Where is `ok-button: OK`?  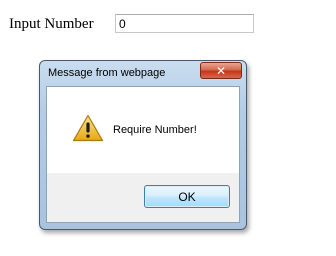 ok-button: OK is located at coordinates (187, 196).